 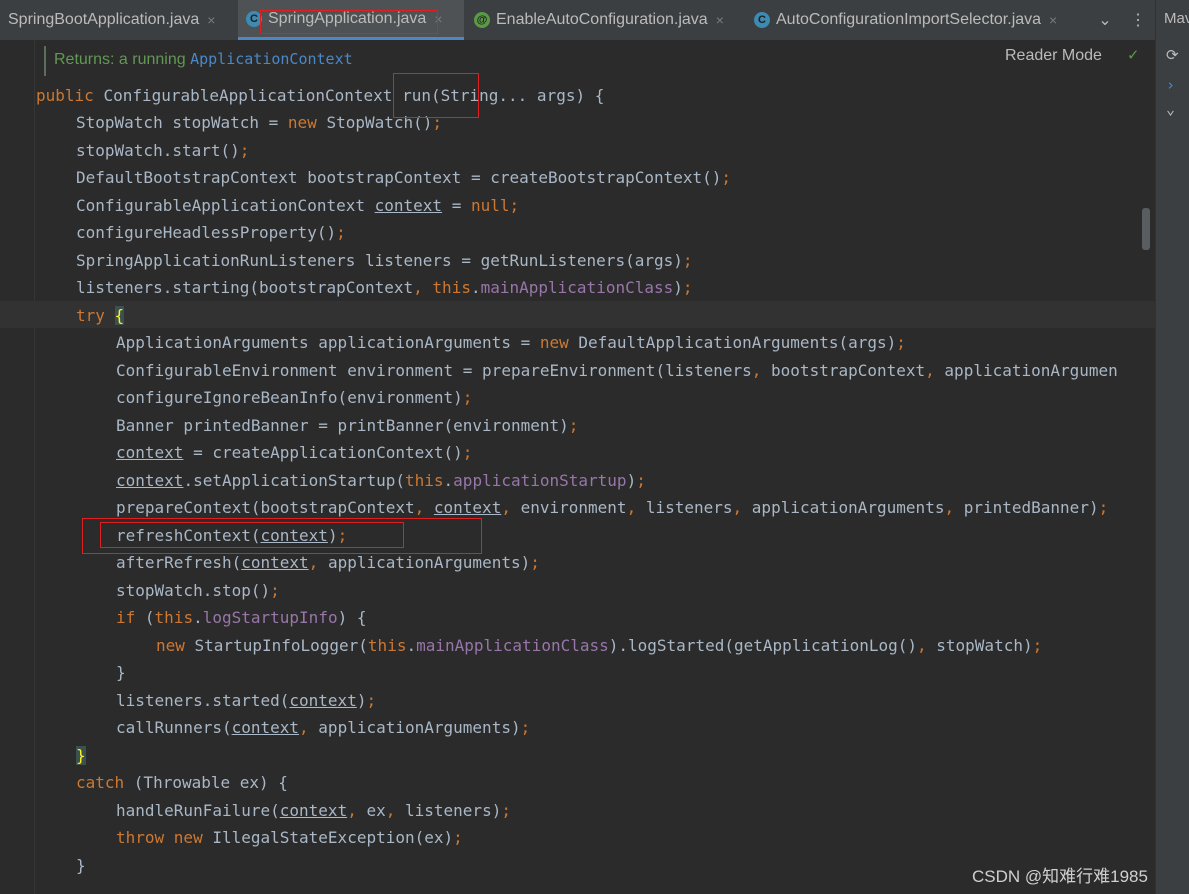 I want to click on tab-label: AutoConfigurationImportSelector.java, so click(x=909, y=19).